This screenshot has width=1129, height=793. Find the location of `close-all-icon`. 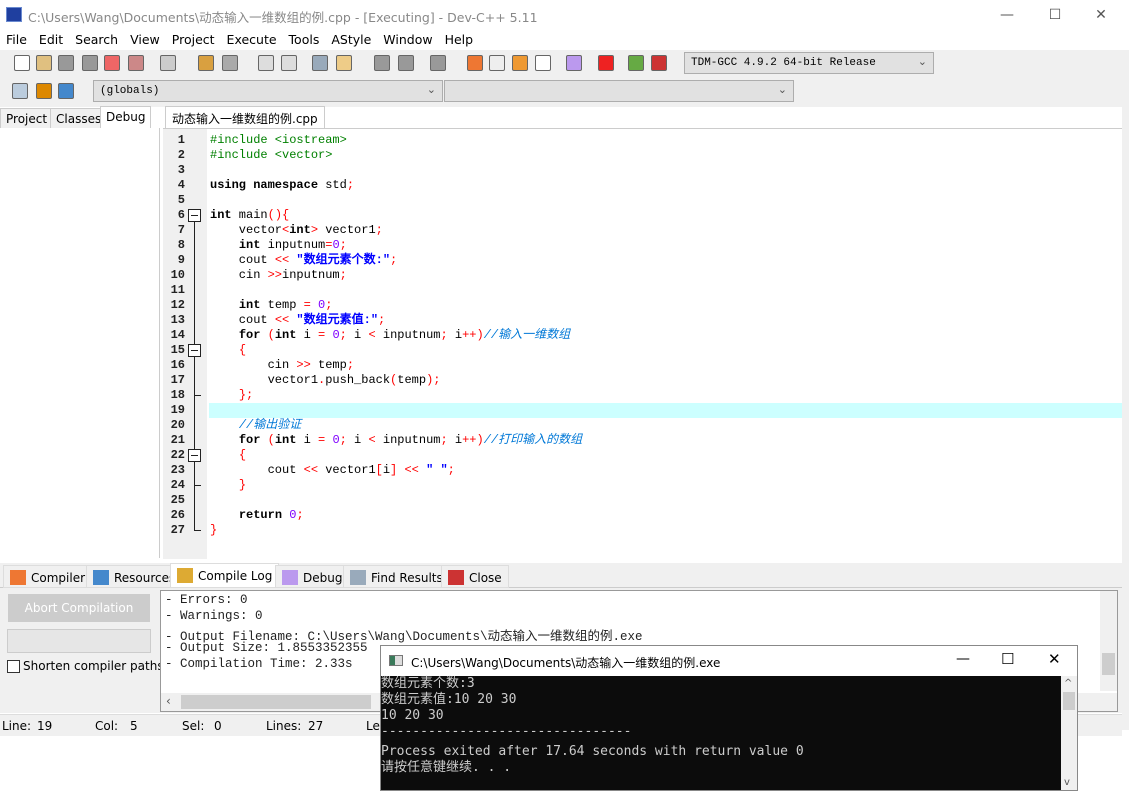

close-all-icon is located at coordinates (136, 63).